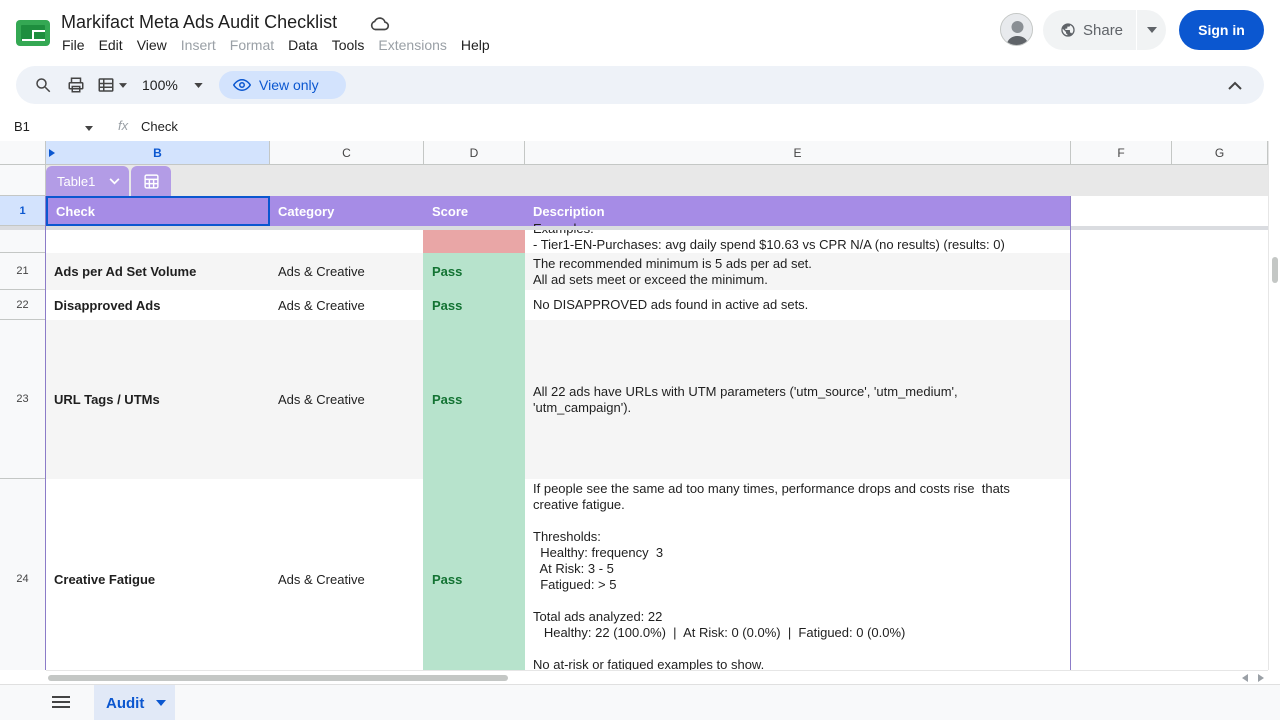  I want to click on header-cell-score: Score, so click(474, 211).